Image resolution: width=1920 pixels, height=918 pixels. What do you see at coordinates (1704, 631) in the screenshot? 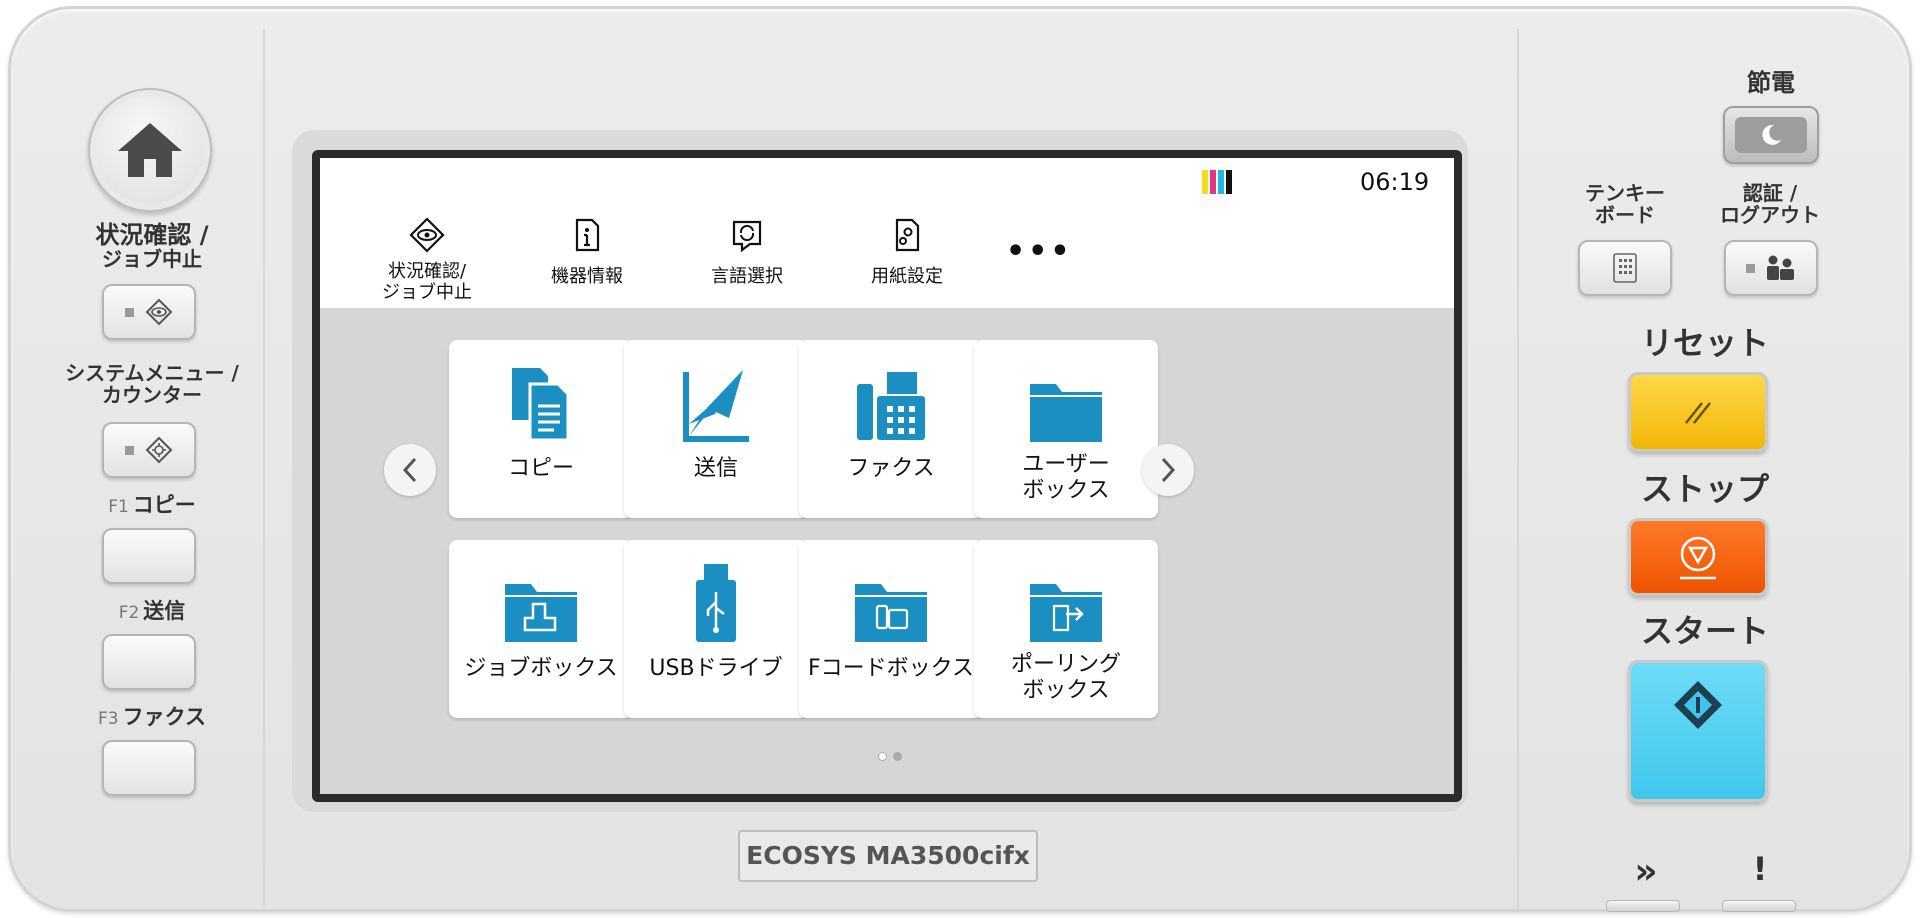
I see `start-label: スタート` at bounding box center [1704, 631].